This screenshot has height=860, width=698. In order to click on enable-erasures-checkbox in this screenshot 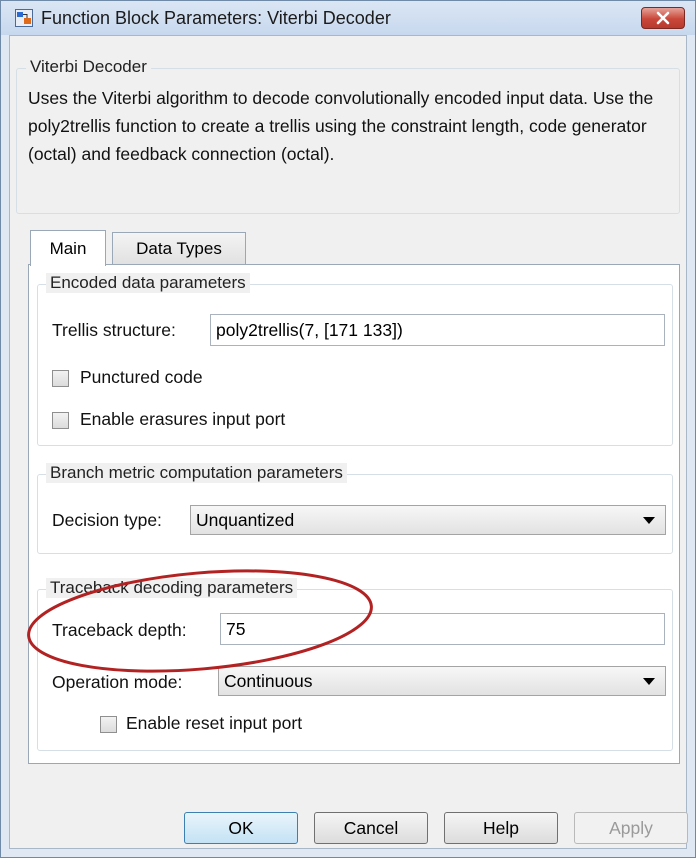, I will do `click(60, 420)`.